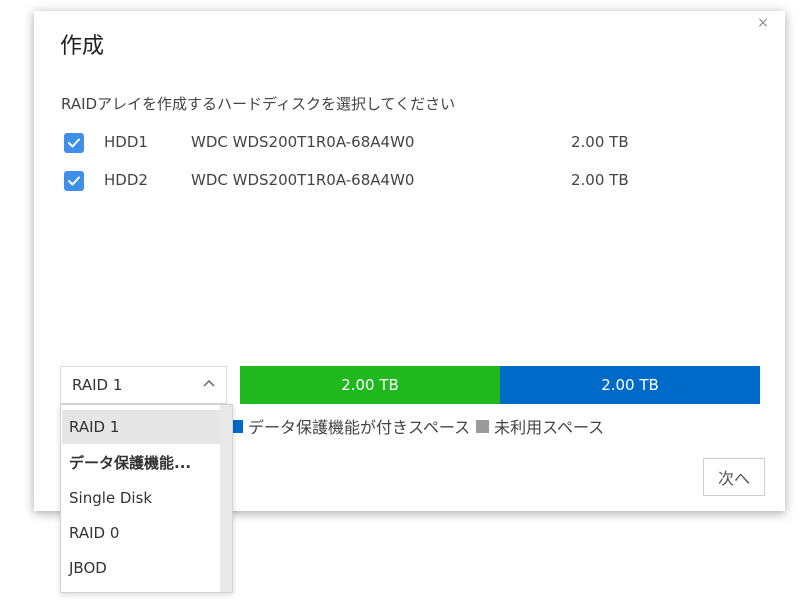  I want to click on legend-item-protected: データ保護機能が付きスペース, so click(350, 426).